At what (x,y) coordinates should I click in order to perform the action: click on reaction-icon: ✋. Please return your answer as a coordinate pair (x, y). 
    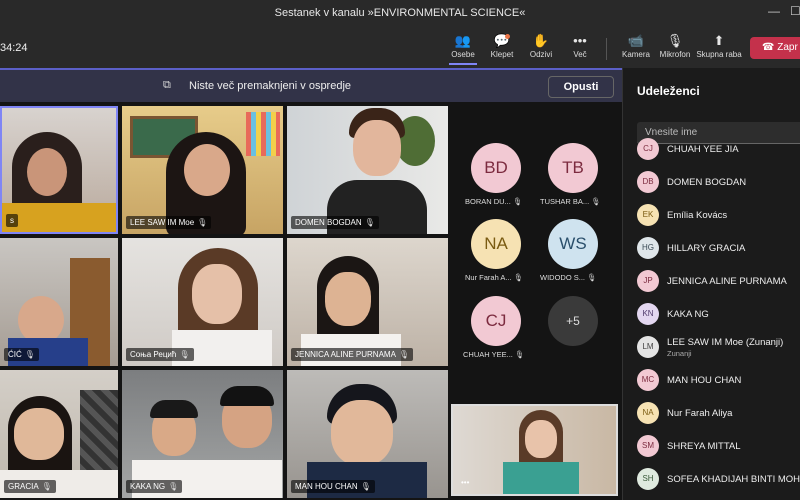
    Looking at the image, I should click on (541, 40).